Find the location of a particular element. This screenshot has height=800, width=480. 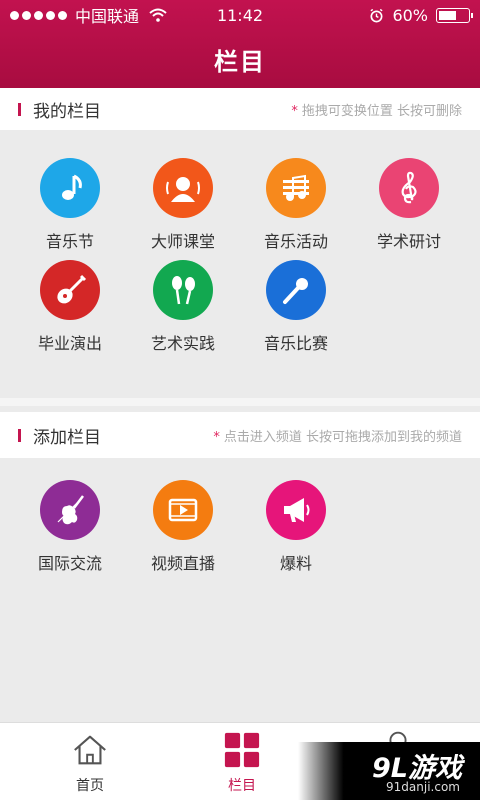

column-item-label: 毕业演出 is located at coordinates (69, 343).